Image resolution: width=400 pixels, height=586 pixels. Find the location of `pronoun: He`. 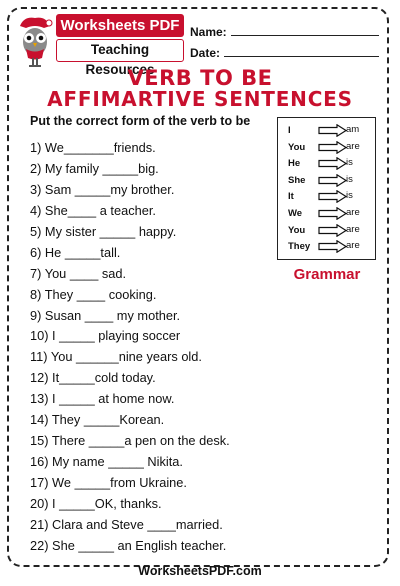

pronoun: He is located at coordinates (294, 164).